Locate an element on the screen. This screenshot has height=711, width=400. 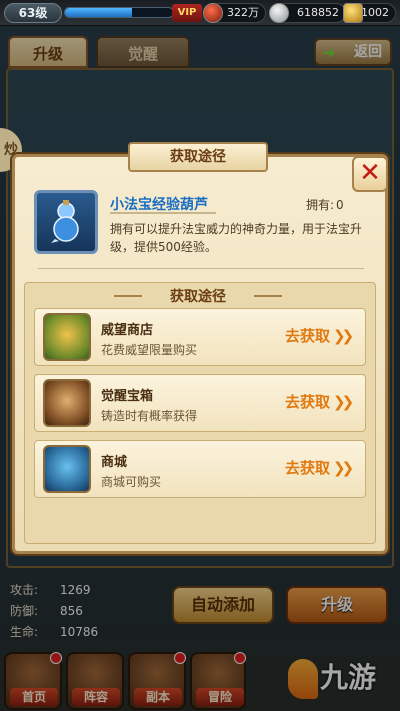
owned-count: 拥有: 0 is located at coordinates (324, 204).